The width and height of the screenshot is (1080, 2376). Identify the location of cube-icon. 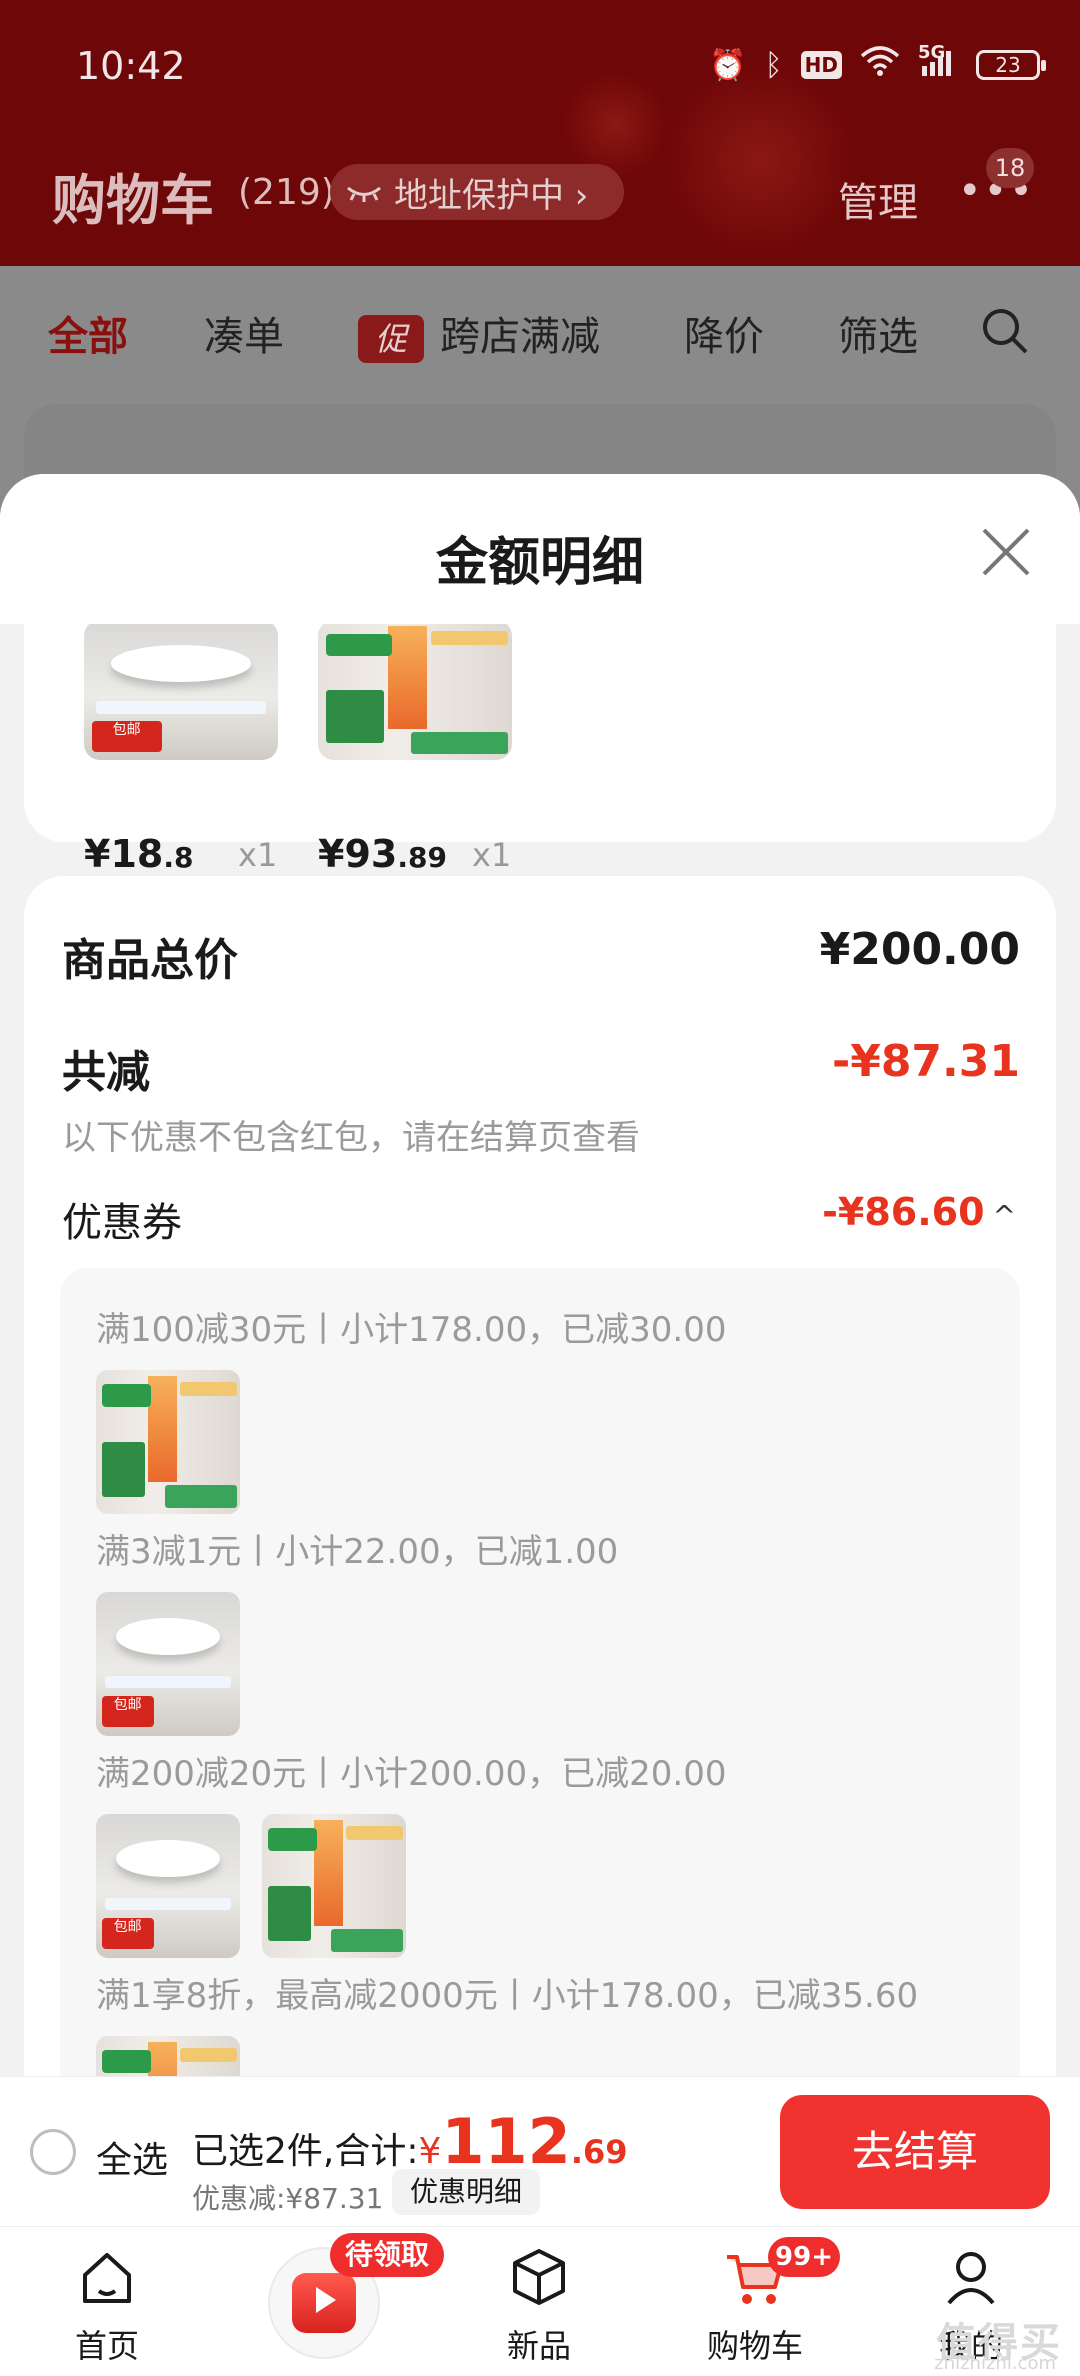
(539, 2277).